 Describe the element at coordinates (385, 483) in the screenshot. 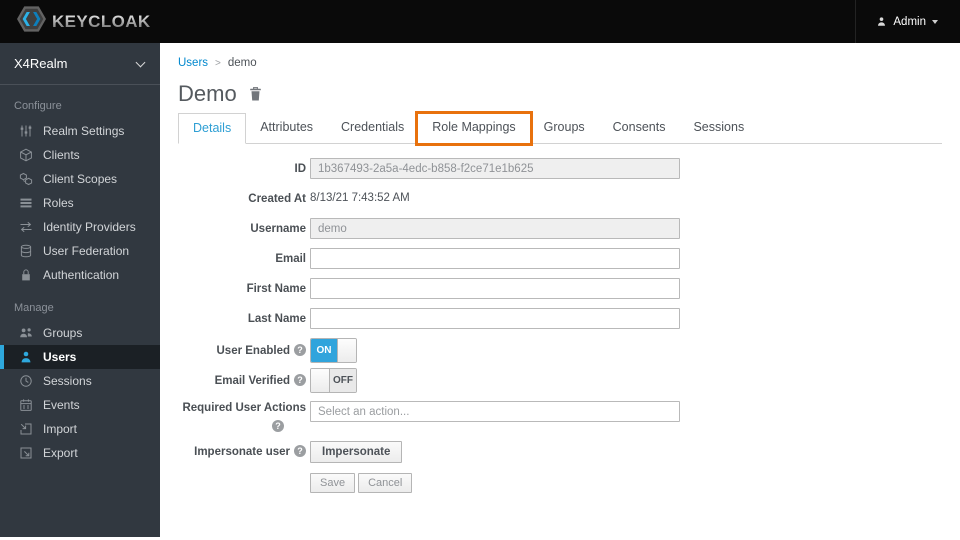

I see `cancel-button: Cancel` at that location.